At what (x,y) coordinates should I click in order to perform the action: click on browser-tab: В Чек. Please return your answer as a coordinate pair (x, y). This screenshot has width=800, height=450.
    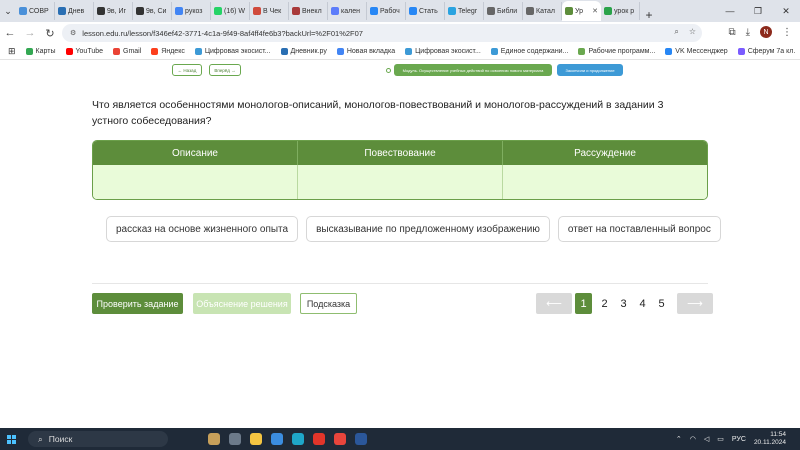
    Looking at the image, I should click on (269, 11).